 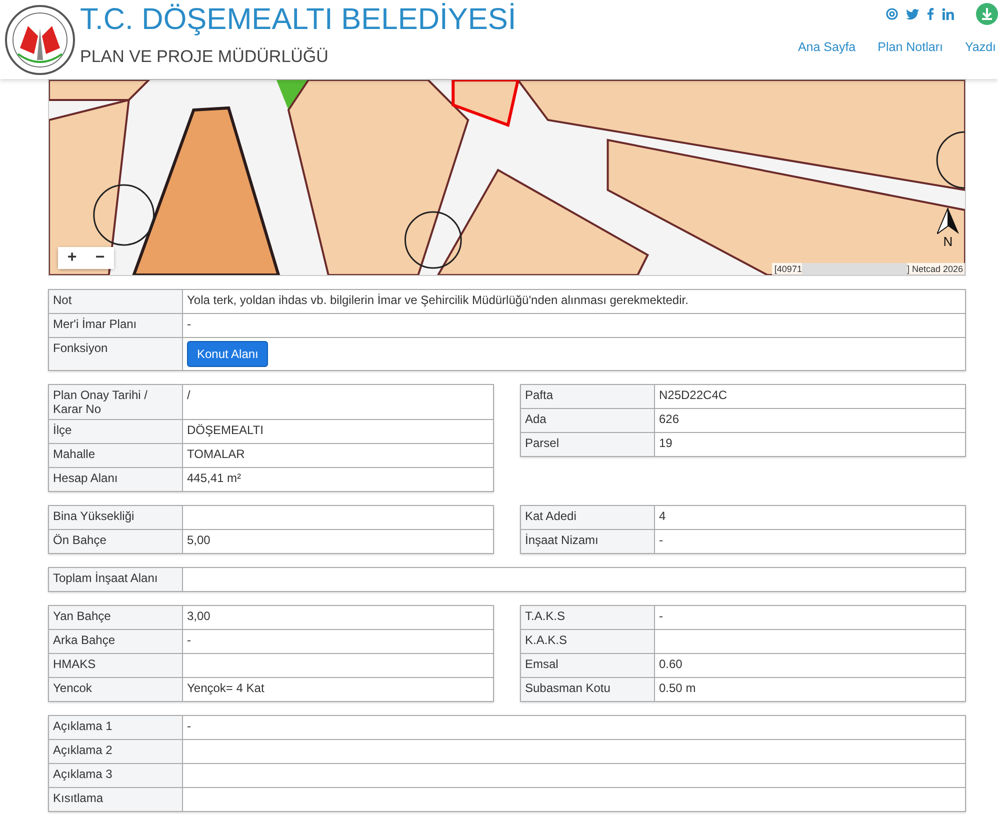 What do you see at coordinates (810, 690) in the screenshot?
I see `field-value: 0.50 m` at bounding box center [810, 690].